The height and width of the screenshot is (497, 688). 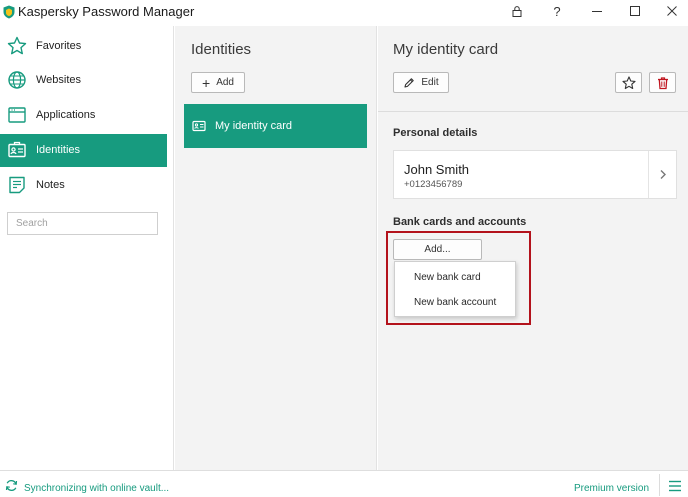 I want to click on sidebar-item-identities: Identities, so click(x=83, y=150).